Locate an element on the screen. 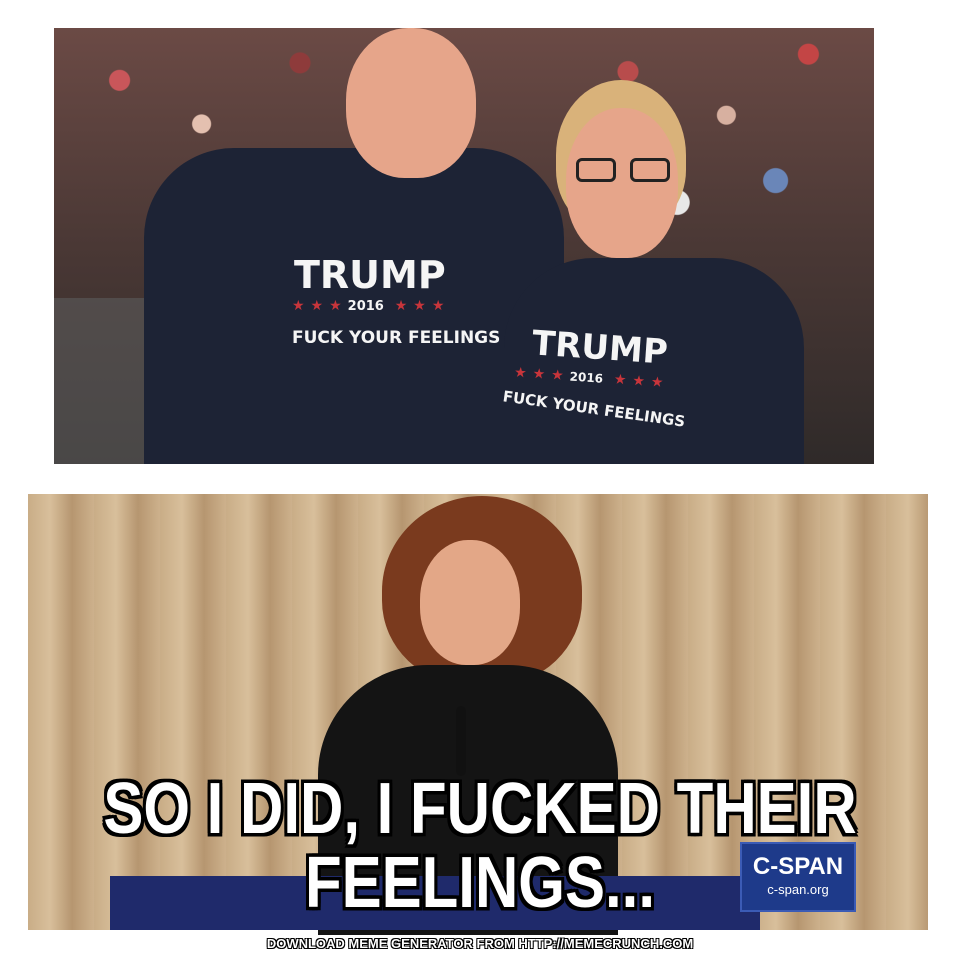 This screenshot has width=960, height=960. man-head is located at coordinates (411, 103).